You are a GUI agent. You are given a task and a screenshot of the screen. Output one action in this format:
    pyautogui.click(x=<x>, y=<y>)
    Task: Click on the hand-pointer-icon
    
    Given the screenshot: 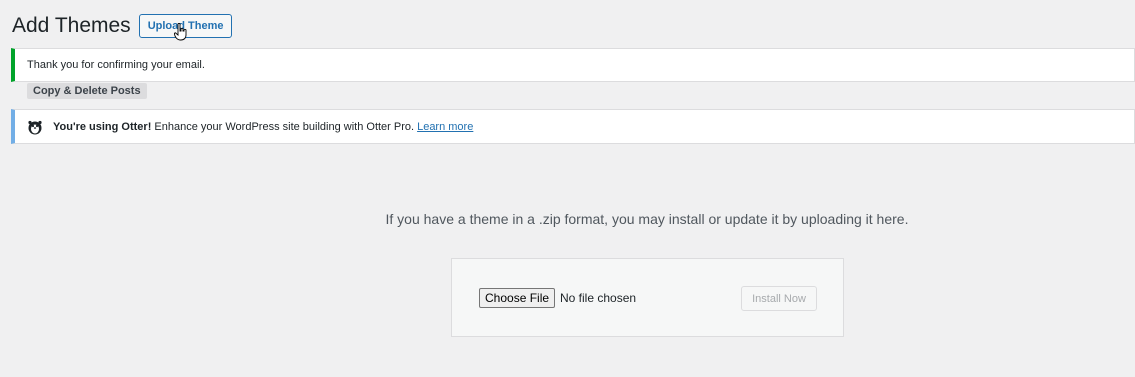 What is the action you would take?
    pyautogui.click(x=180, y=32)
    